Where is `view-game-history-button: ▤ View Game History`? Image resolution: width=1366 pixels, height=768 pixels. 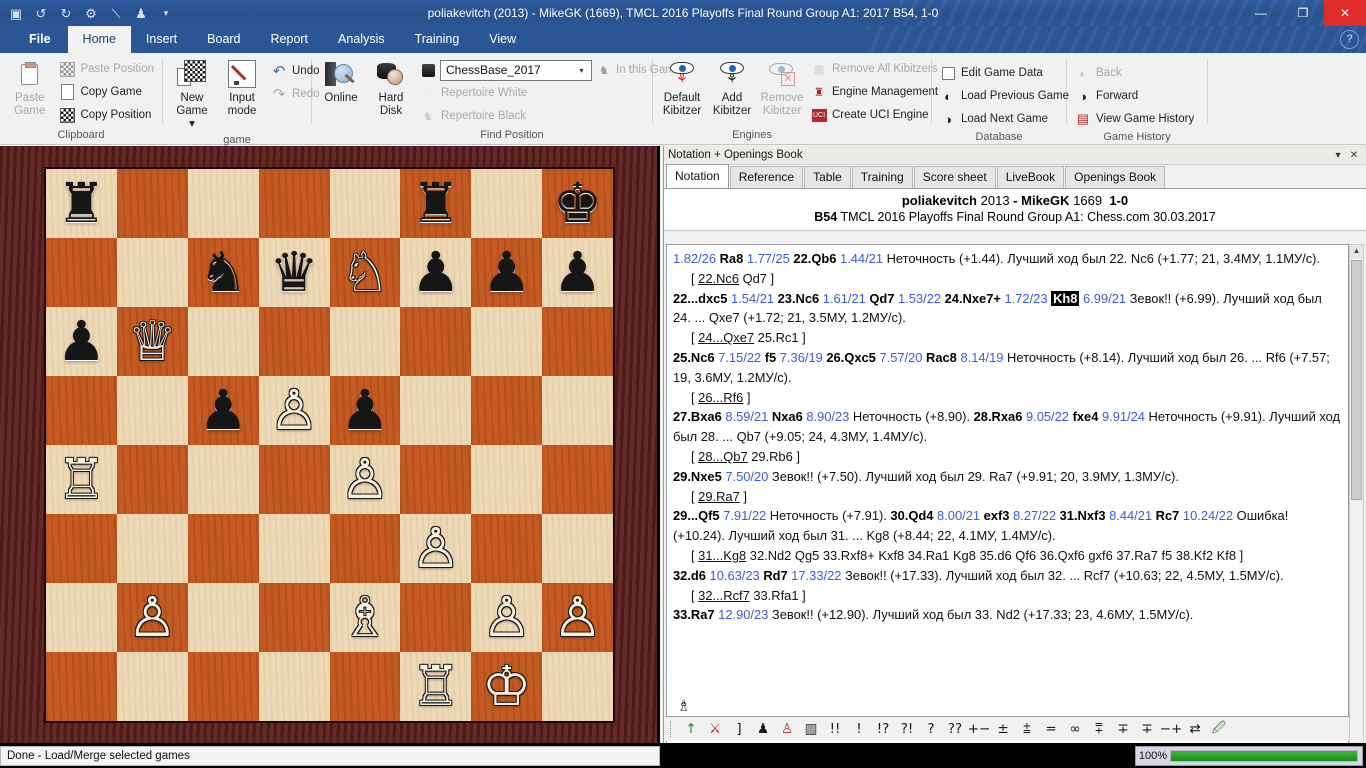
view-game-history-button: ▤ View Game History is located at coordinates (1134, 119).